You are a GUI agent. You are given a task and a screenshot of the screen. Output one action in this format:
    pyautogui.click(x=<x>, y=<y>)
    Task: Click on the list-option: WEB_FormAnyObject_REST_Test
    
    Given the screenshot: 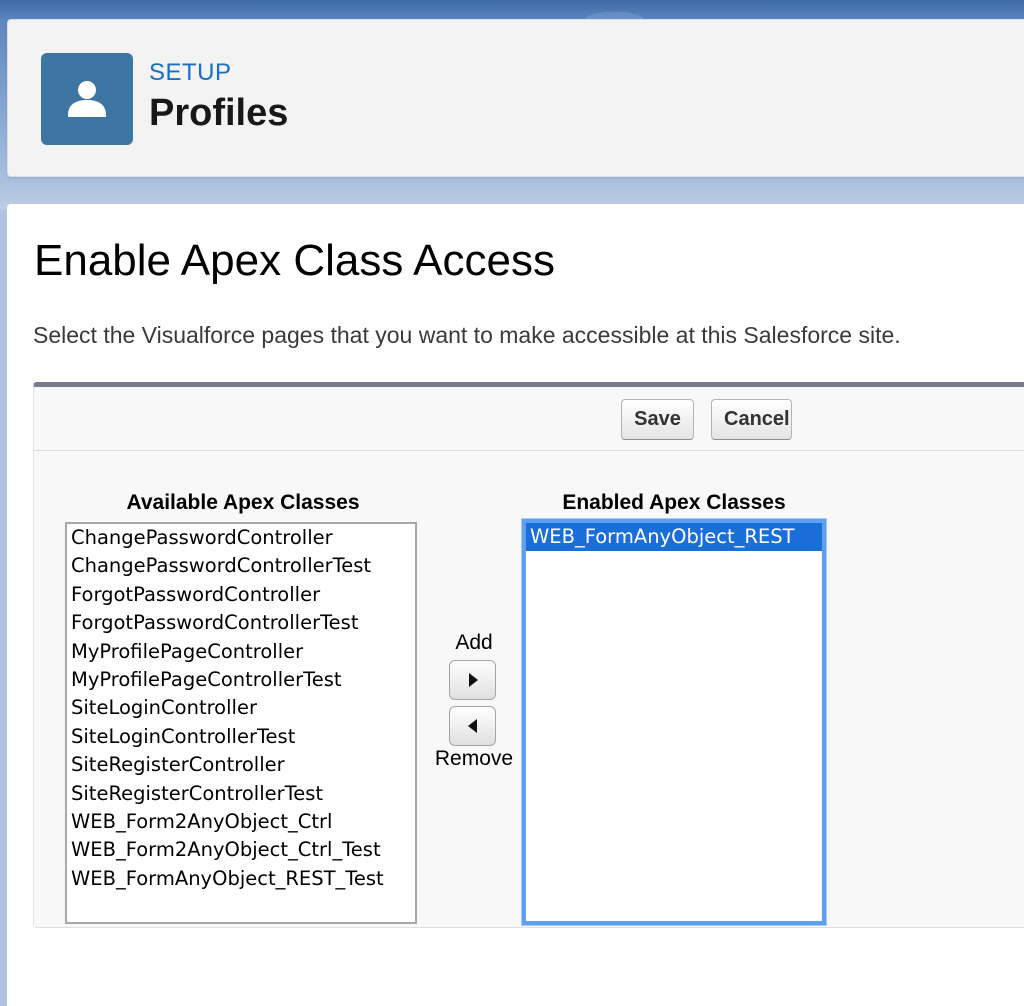 What is the action you would take?
    pyautogui.click(x=241, y=879)
    